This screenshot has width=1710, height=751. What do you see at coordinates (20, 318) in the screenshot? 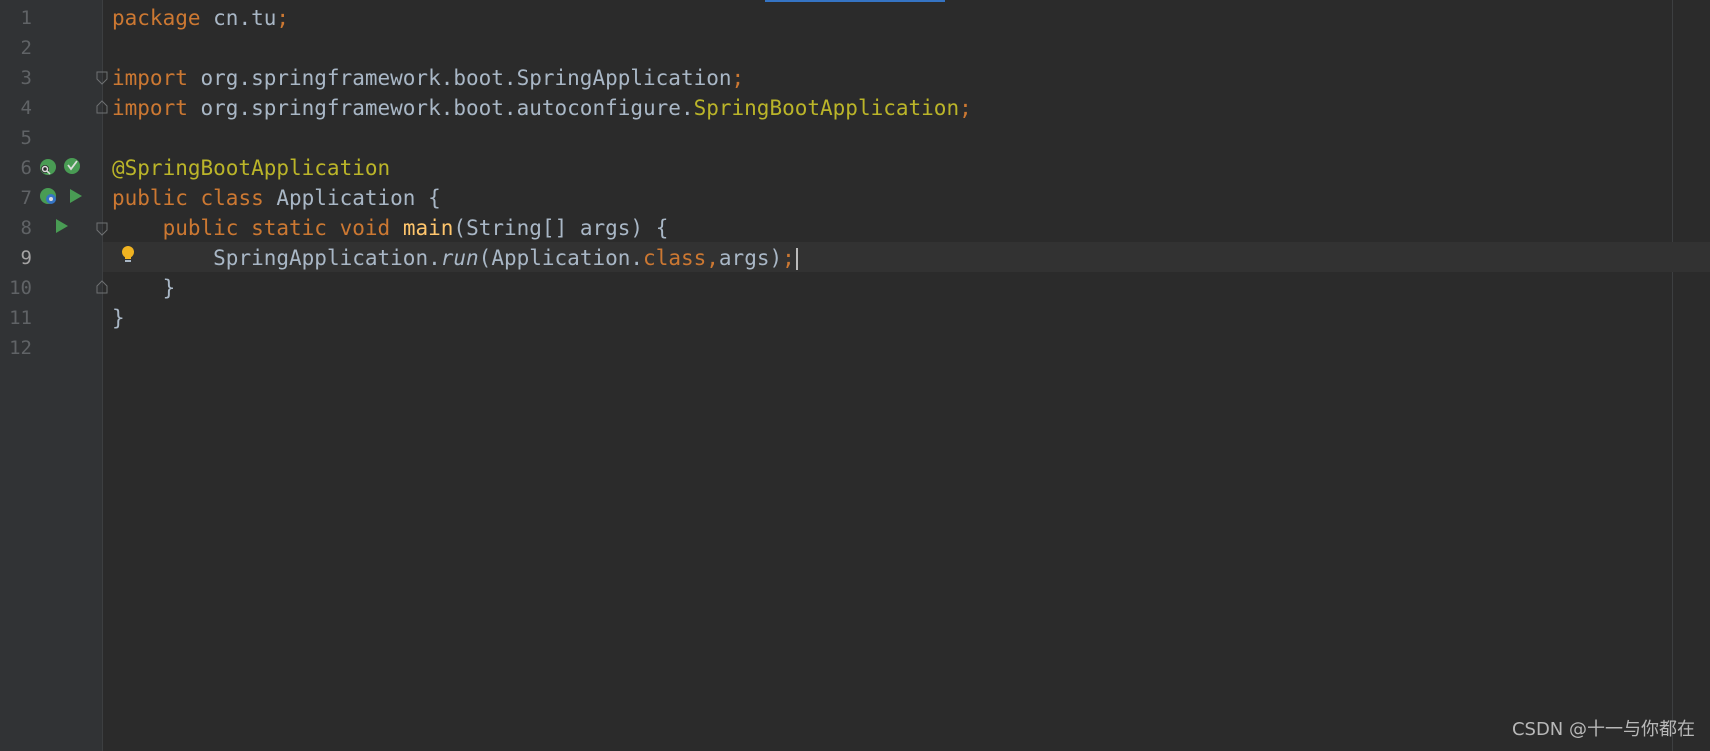
I see `line-number: 11` at bounding box center [20, 318].